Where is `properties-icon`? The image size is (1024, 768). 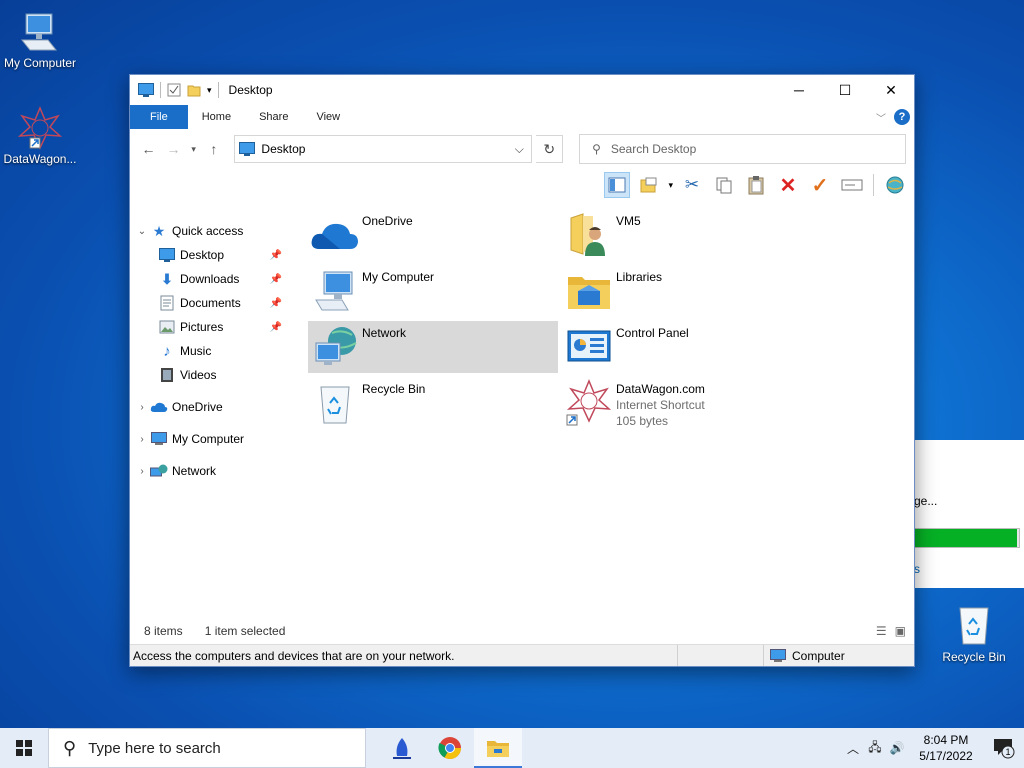
properties-icon is located at coordinates (174, 90).